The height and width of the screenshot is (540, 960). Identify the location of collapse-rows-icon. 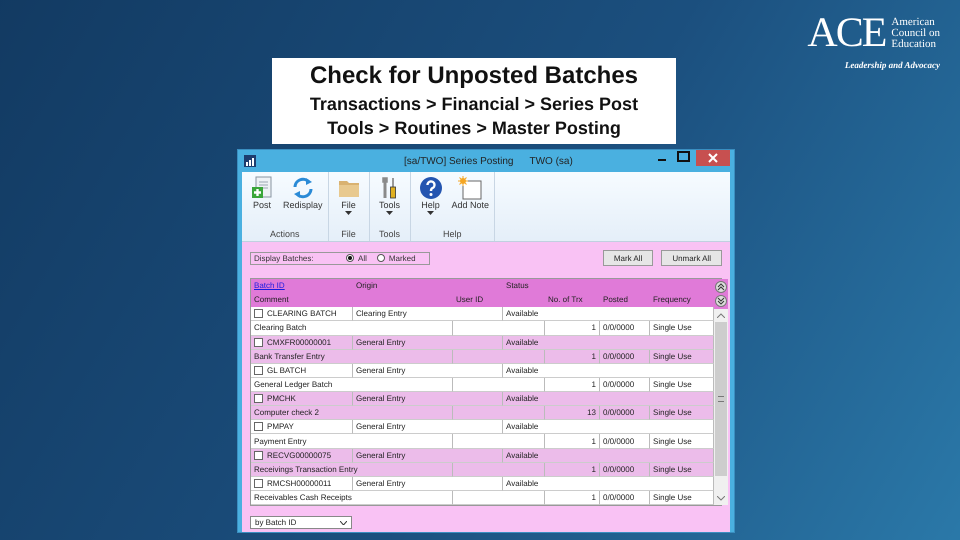
(721, 287).